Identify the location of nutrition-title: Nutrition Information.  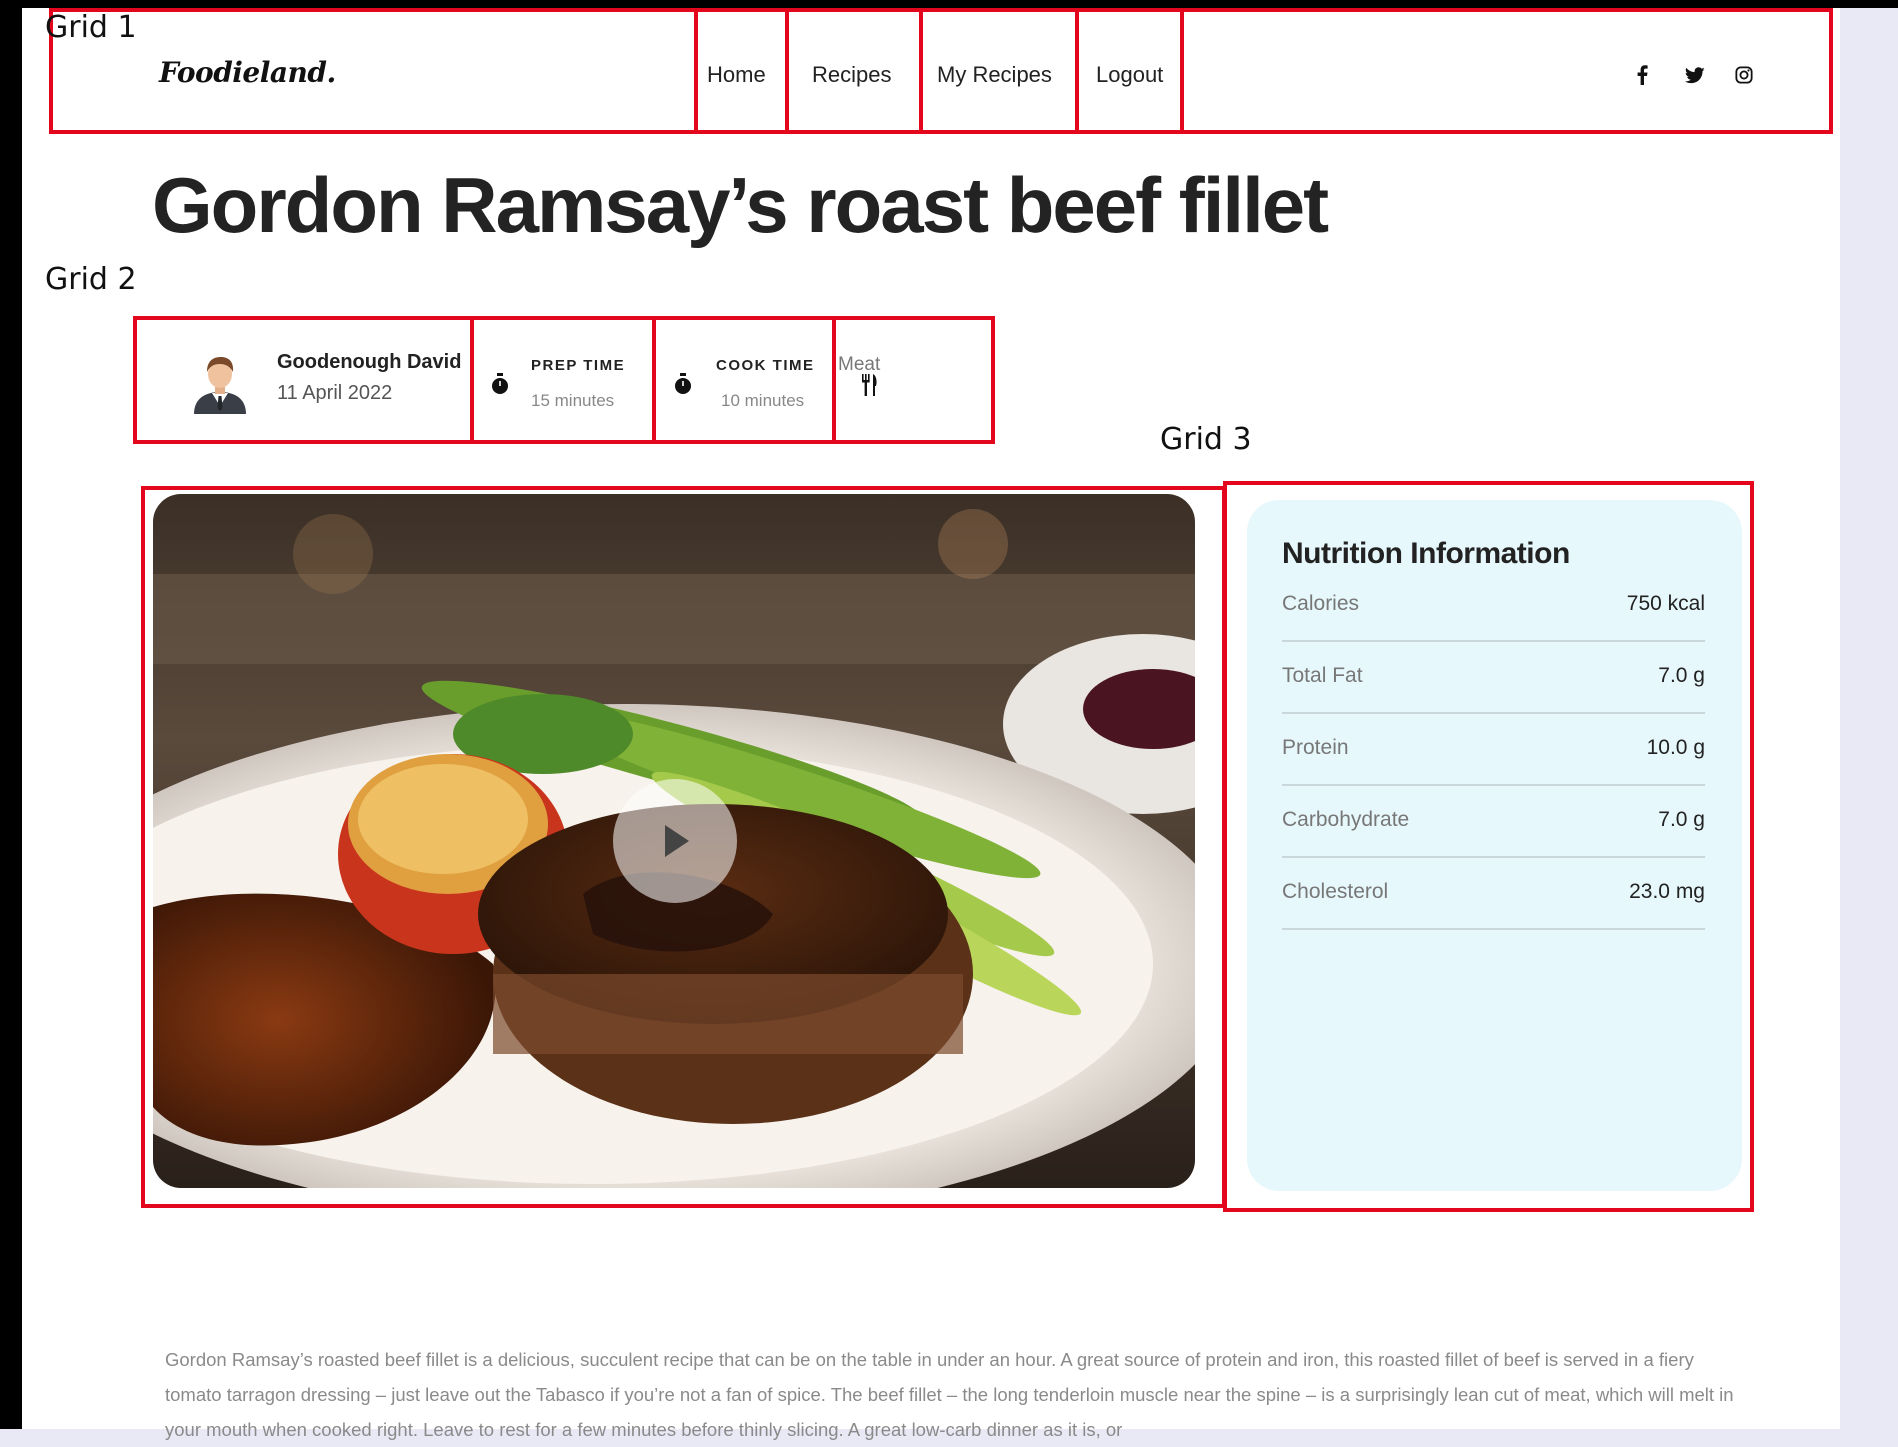
(1426, 553).